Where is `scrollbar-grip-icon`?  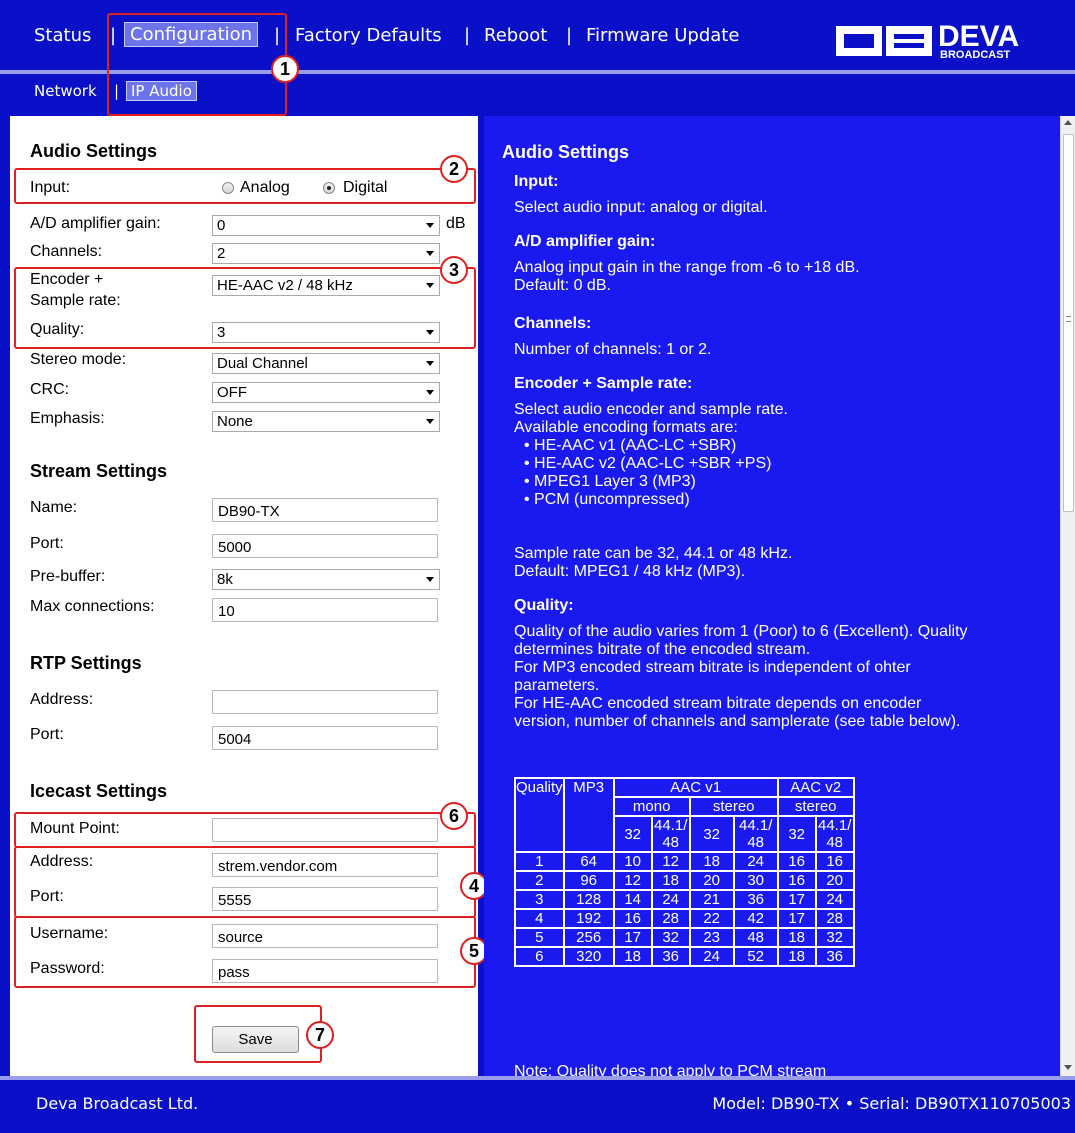
scrollbar-grip-icon is located at coordinates (1068, 319).